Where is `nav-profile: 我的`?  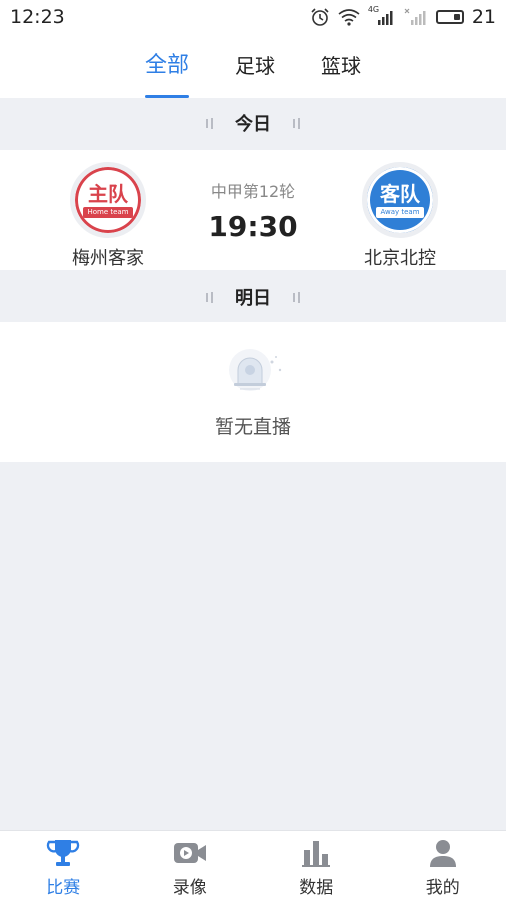 nav-profile: 我的 is located at coordinates (443, 865).